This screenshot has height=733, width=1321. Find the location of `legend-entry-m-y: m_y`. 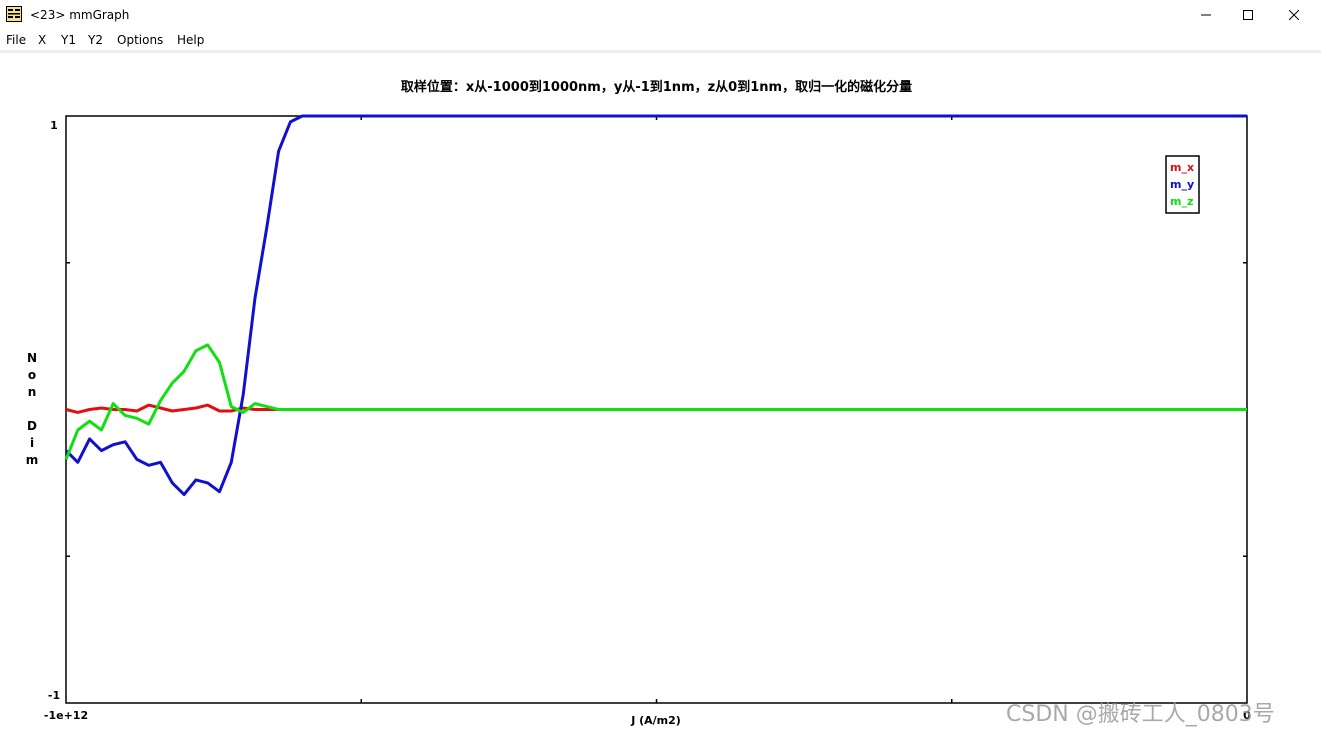

legend-entry-m-y: m_y is located at coordinates (1182, 184).